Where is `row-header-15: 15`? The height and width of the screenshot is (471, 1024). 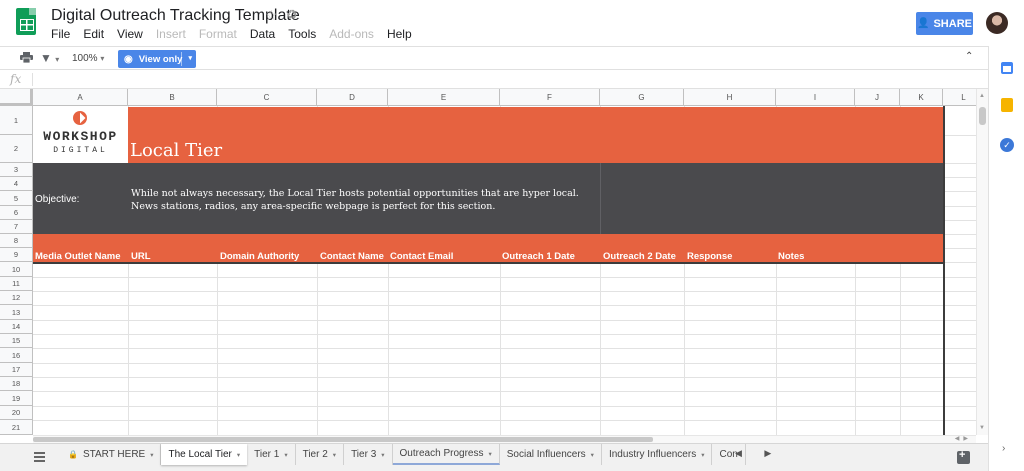 row-header-15: 15 is located at coordinates (16, 341).